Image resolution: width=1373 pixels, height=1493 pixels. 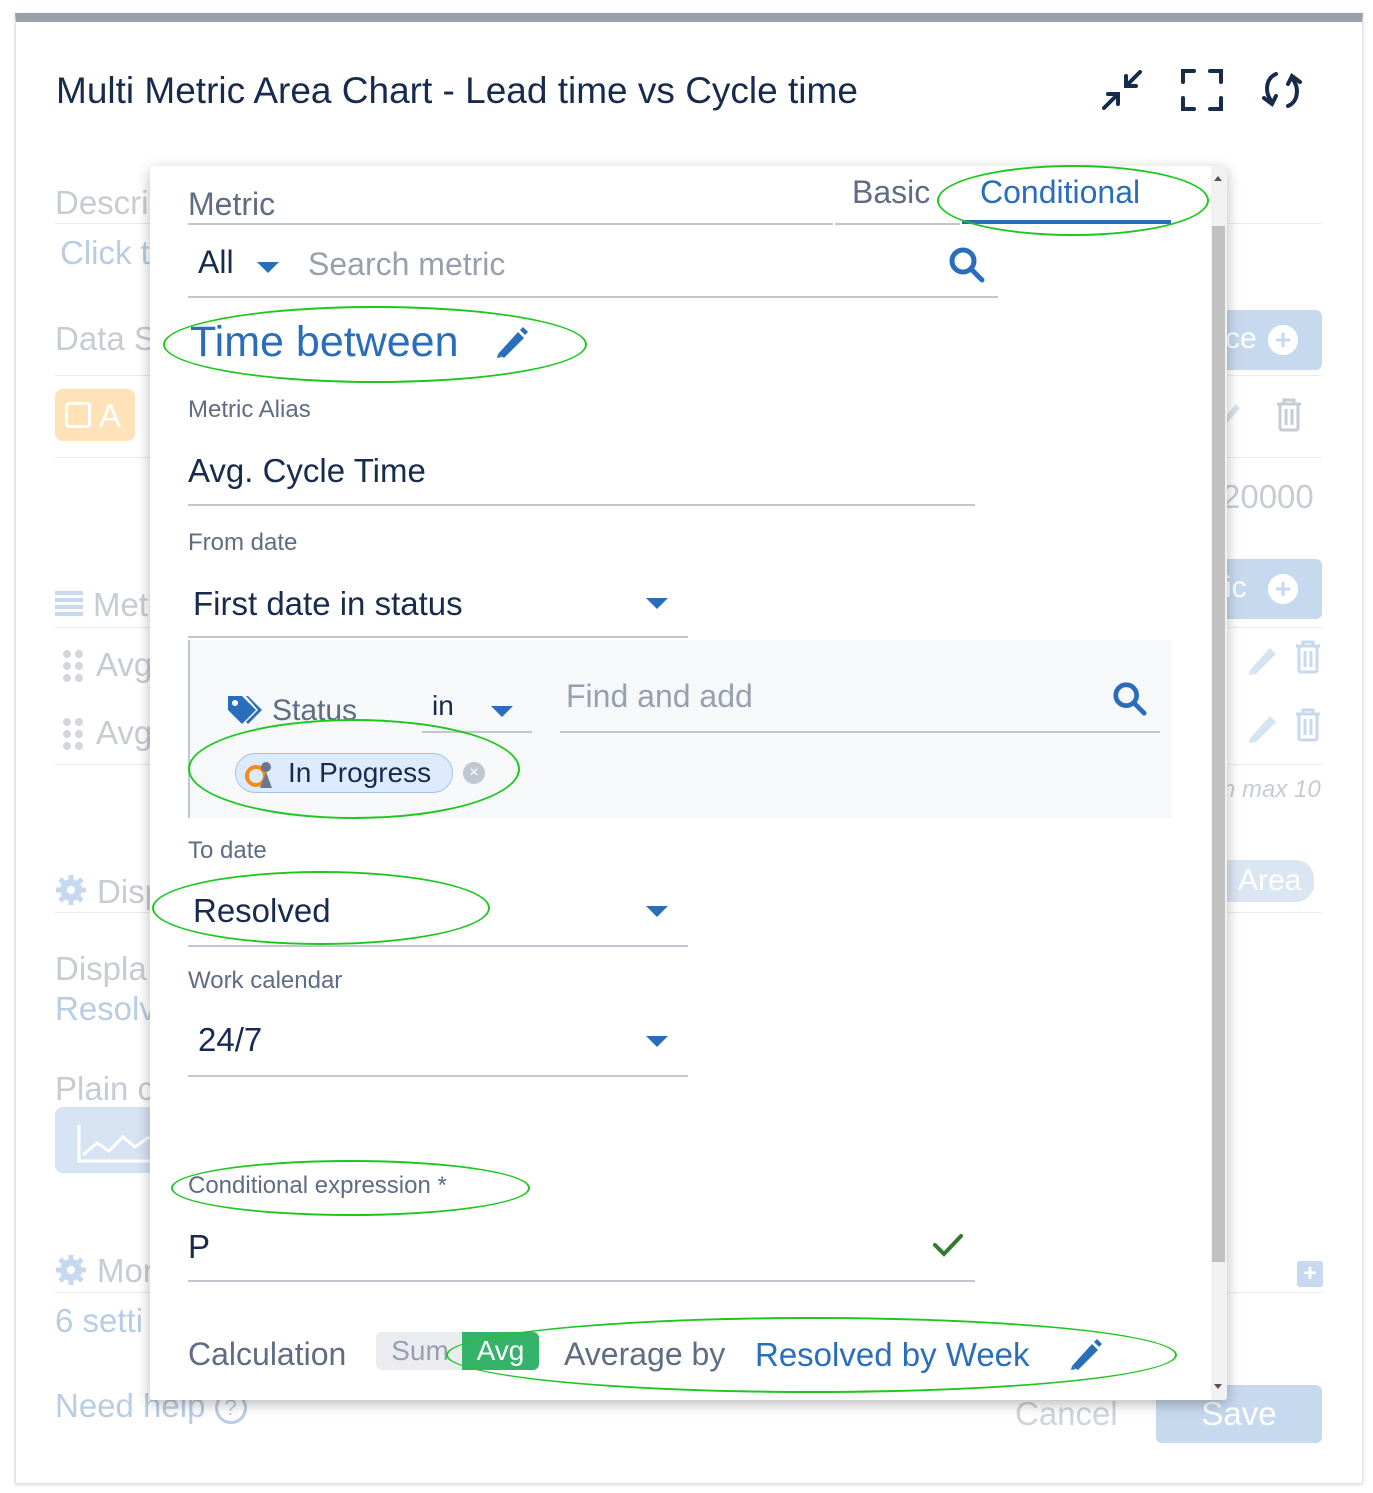 I want to click on click-to-edit-link: Click t, so click(x=105, y=253).